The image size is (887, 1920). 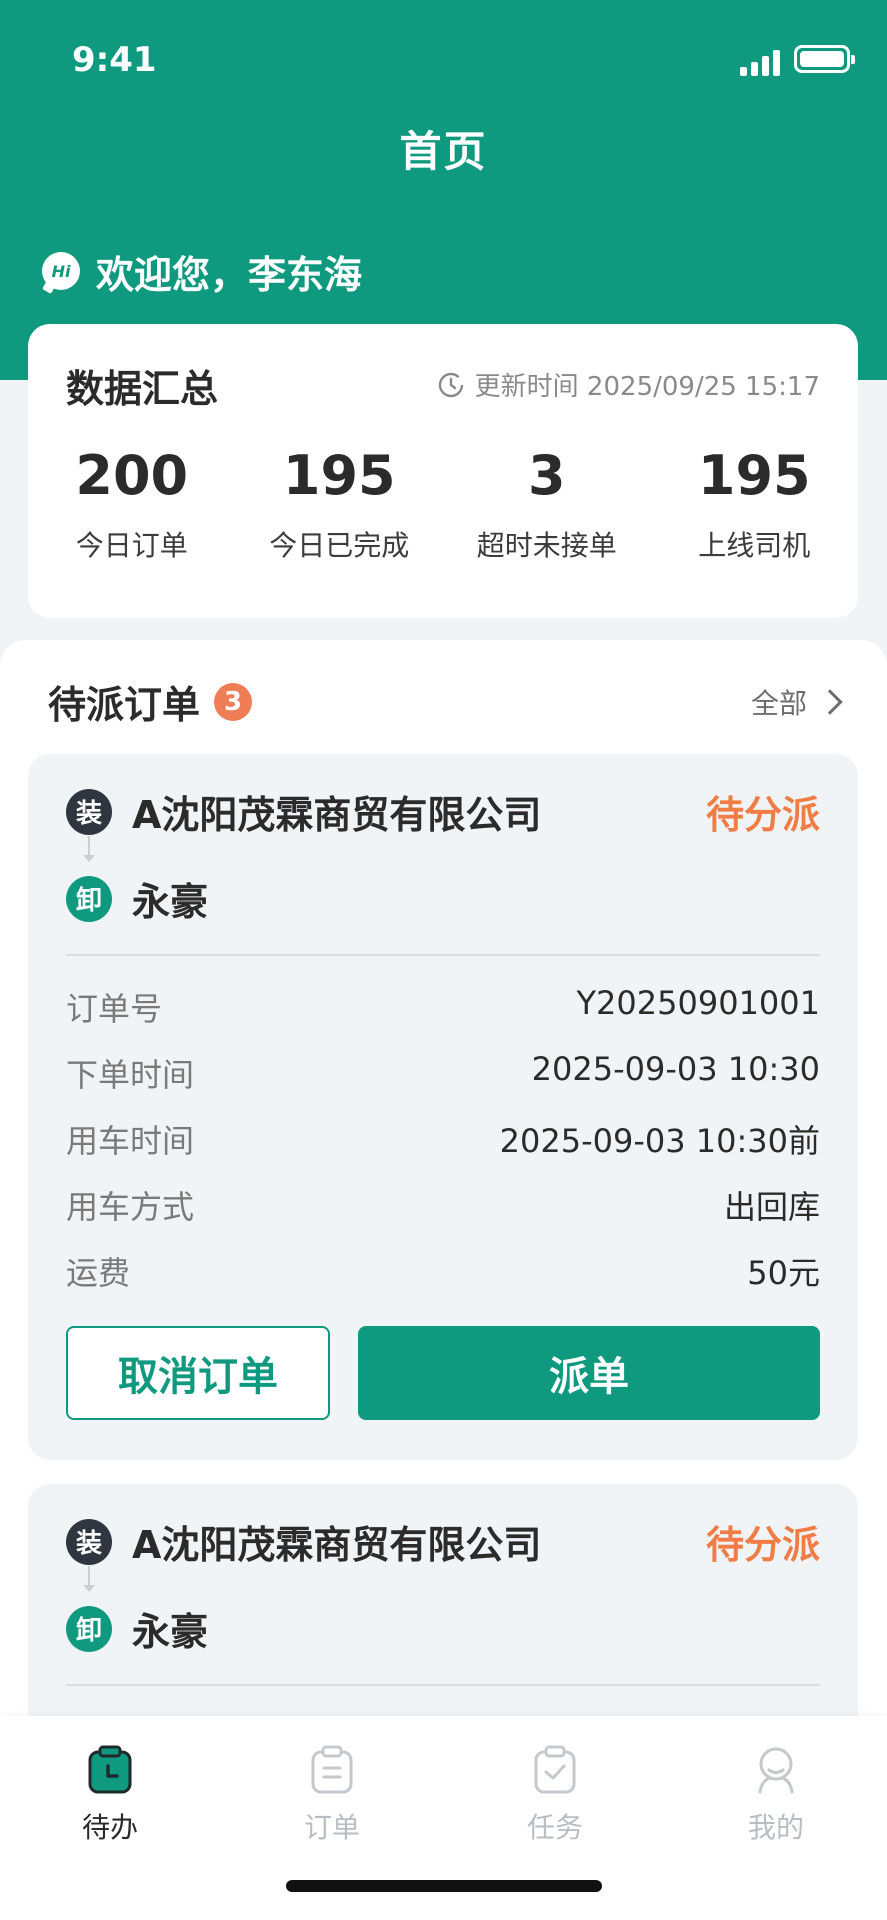 I want to click on update-time-text: 更新时间 2025/09/25 15:17, so click(x=647, y=387).